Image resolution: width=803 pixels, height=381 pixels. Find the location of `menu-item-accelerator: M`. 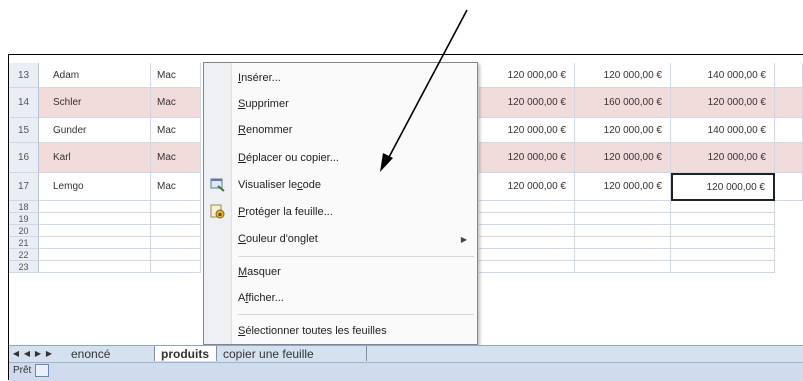

menu-item-accelerator: M is located at coordinates (243, 272).